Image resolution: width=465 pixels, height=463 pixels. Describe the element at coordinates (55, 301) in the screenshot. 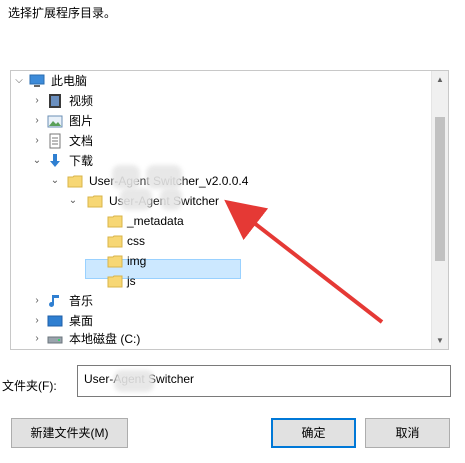

I see `music-note-icon` at that location.